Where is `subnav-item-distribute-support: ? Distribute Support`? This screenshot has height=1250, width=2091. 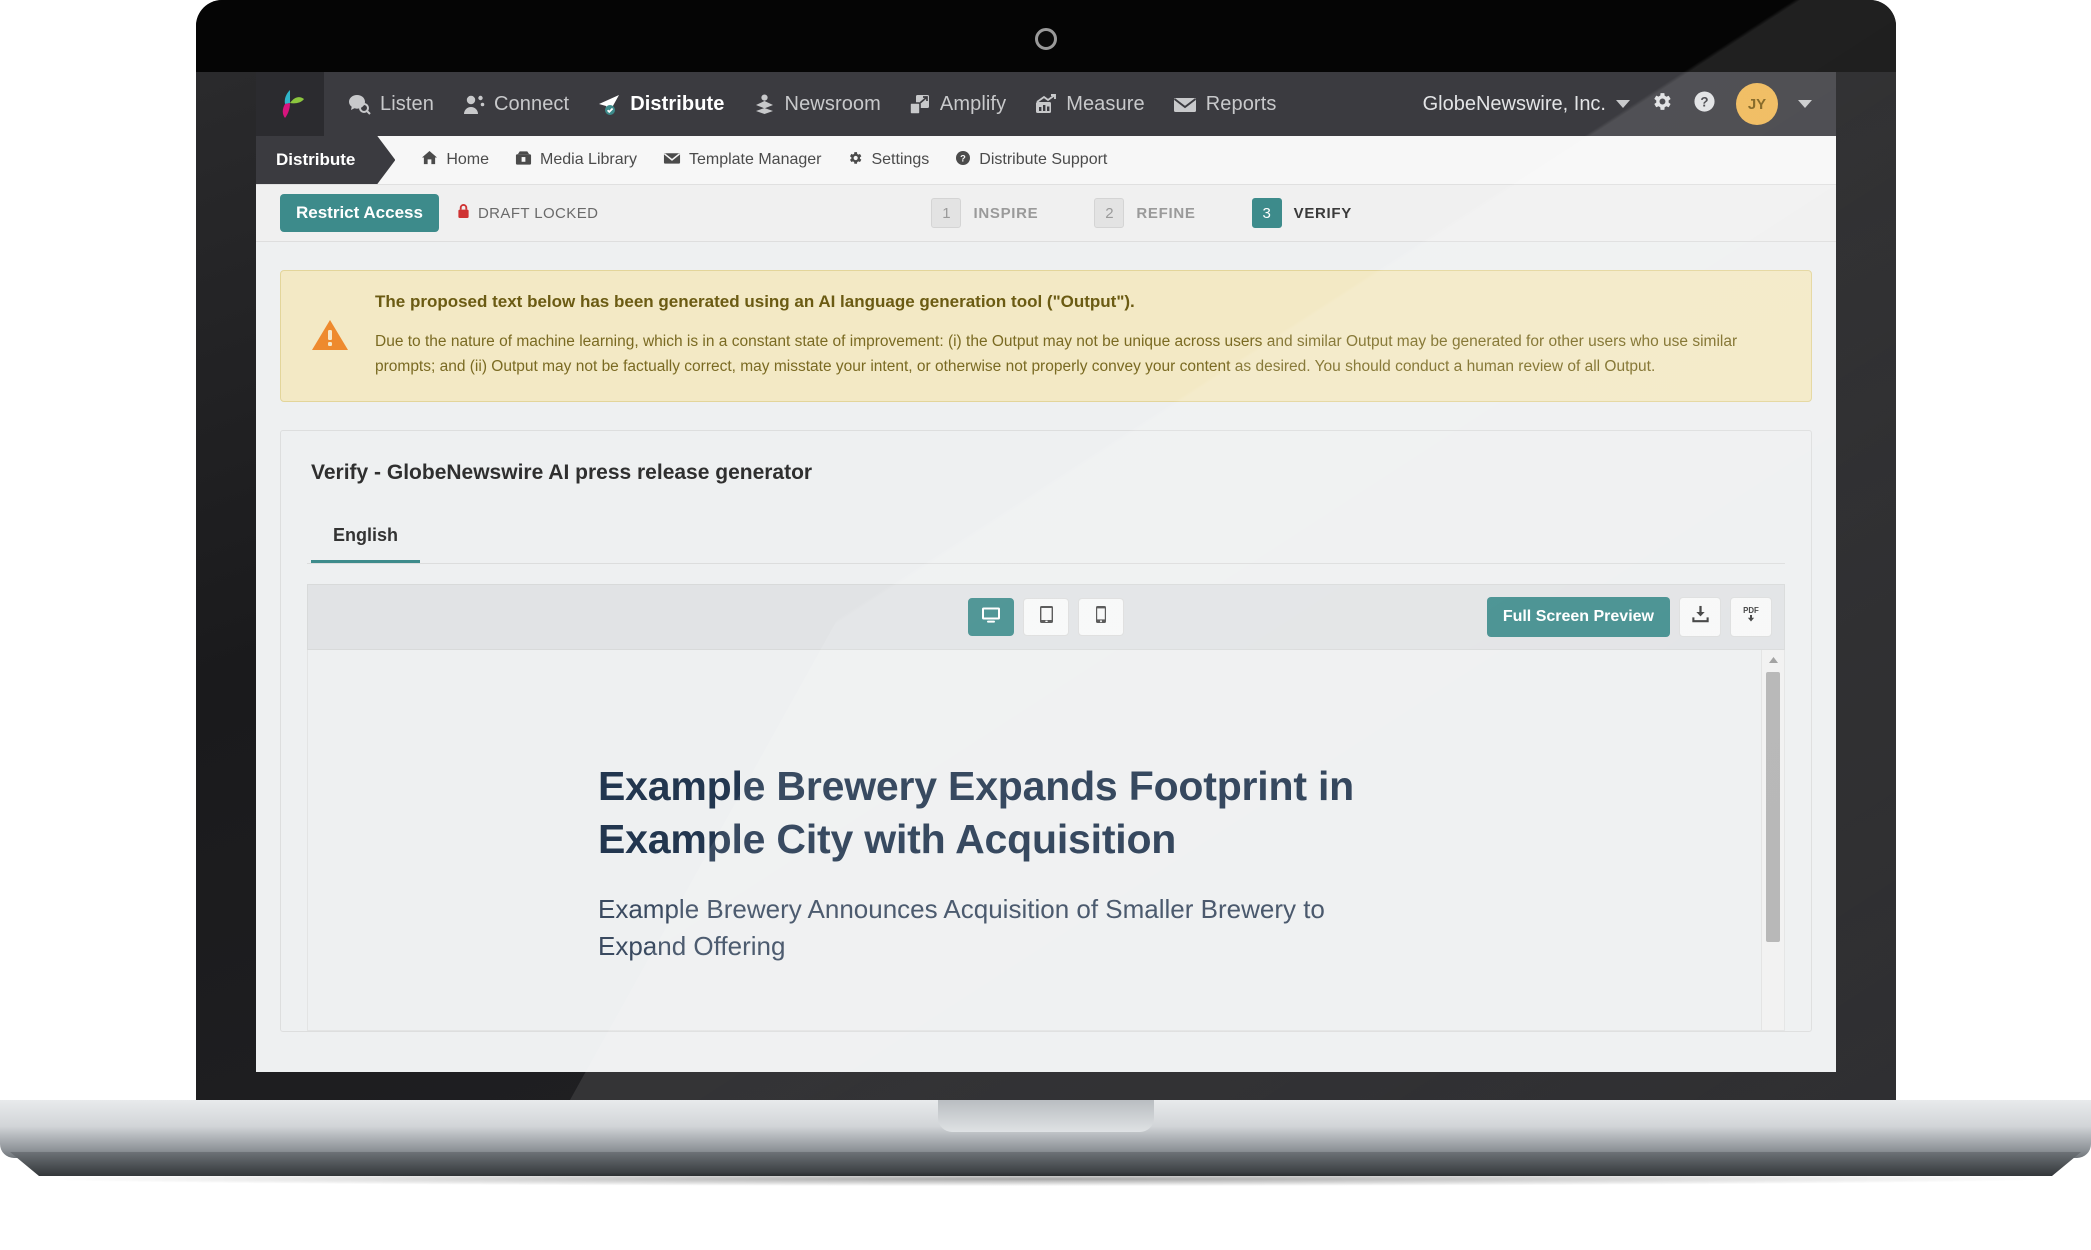 subnav-item-distribute-support: ? Distribute Support is located at coordinates (1031, 160).